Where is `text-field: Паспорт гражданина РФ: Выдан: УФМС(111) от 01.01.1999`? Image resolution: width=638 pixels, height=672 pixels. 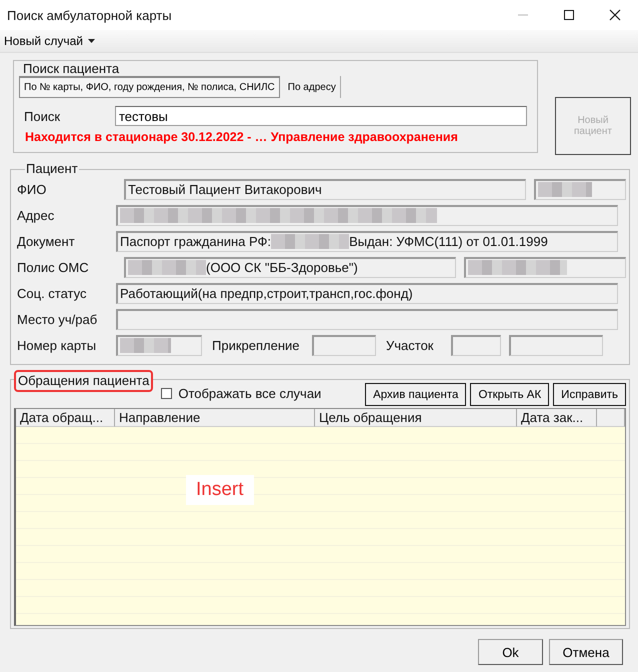
text-field: Паспорт гражданина РФ: Выдан: УФМС(111) от 01.01.1999 is located at coordinates (367, 241).